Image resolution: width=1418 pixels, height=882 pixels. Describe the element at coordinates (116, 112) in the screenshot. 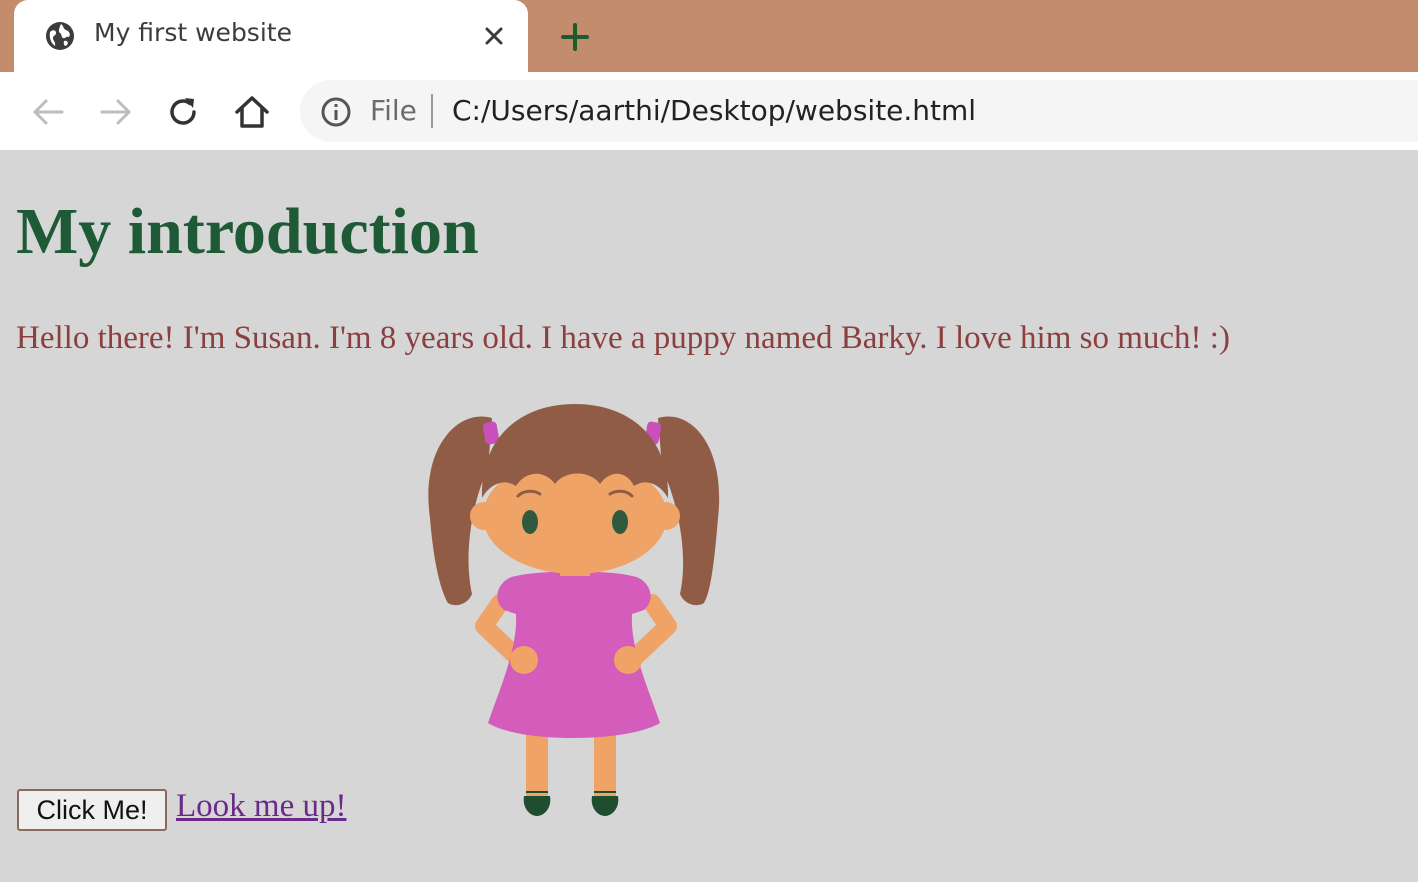

I see `arrow-right-icon` at that location.